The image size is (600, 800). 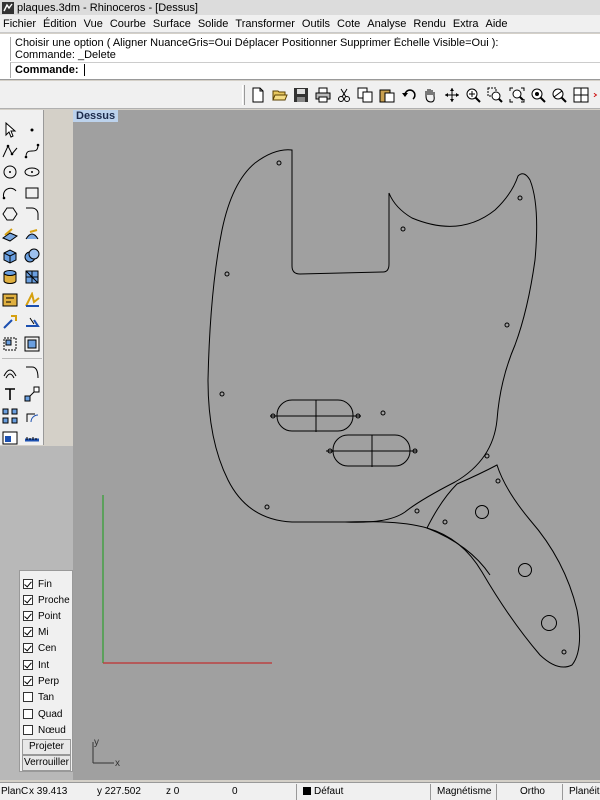 I want to click on menu-fichier: Fichier, so click(x=20, y=24).